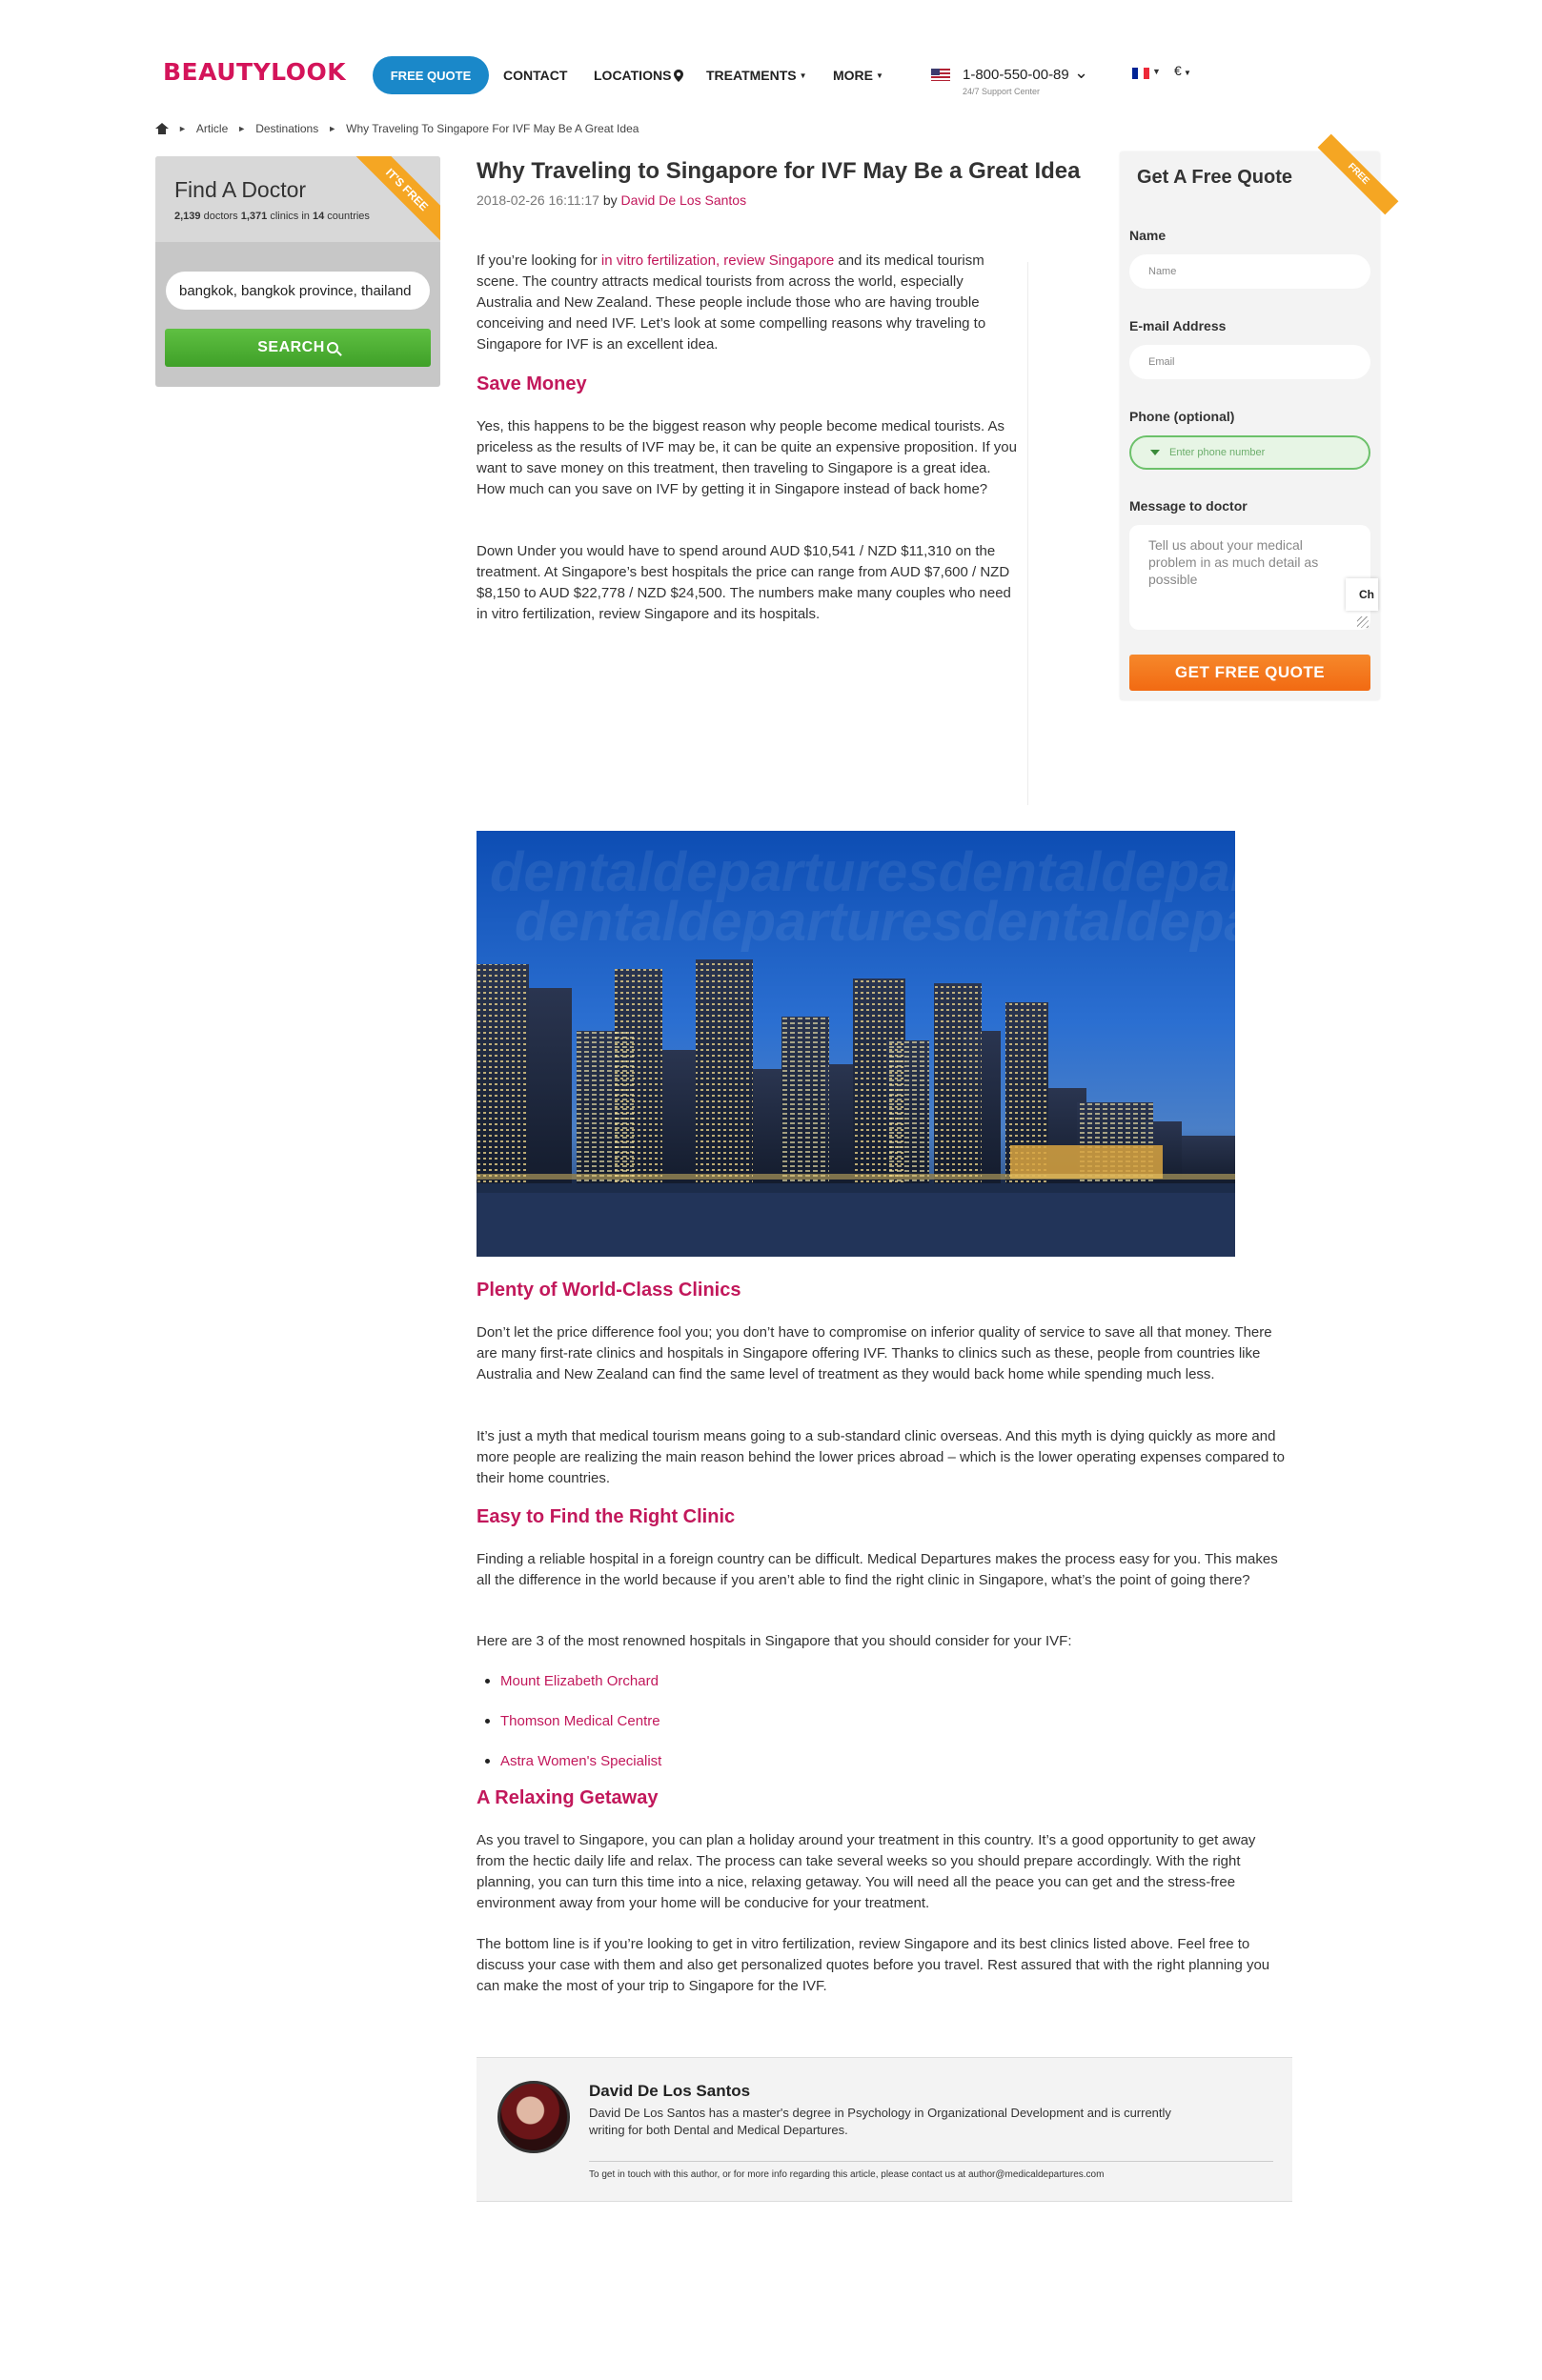 The width and height of the screenshot is (1542, 2380). I want to click on map-pin-icon, so click(679, 75).